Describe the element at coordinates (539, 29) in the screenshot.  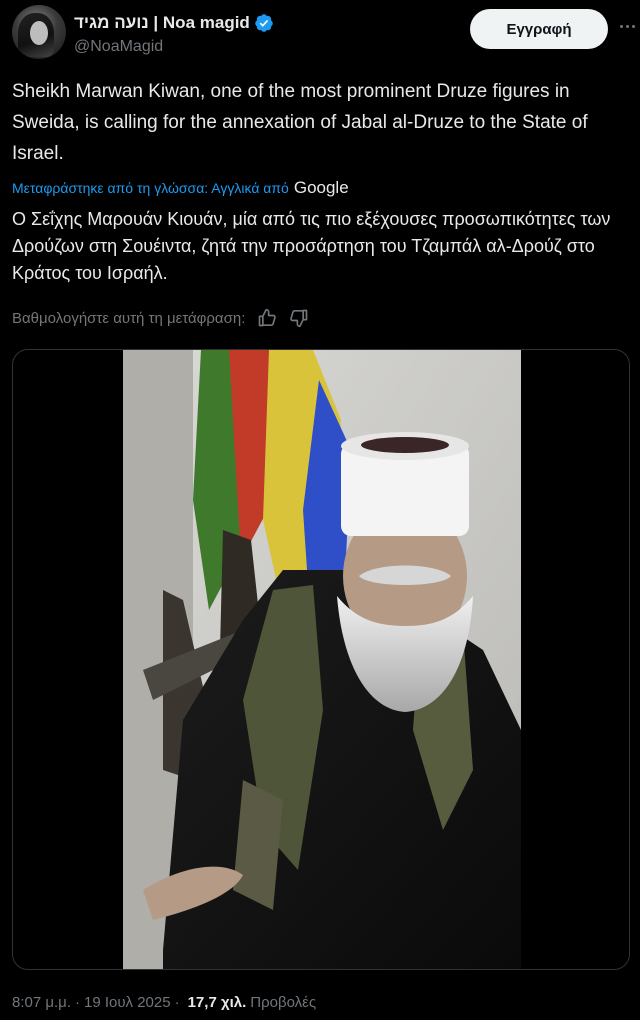
I see `subscribe-button: Εγγραφή` at that location.